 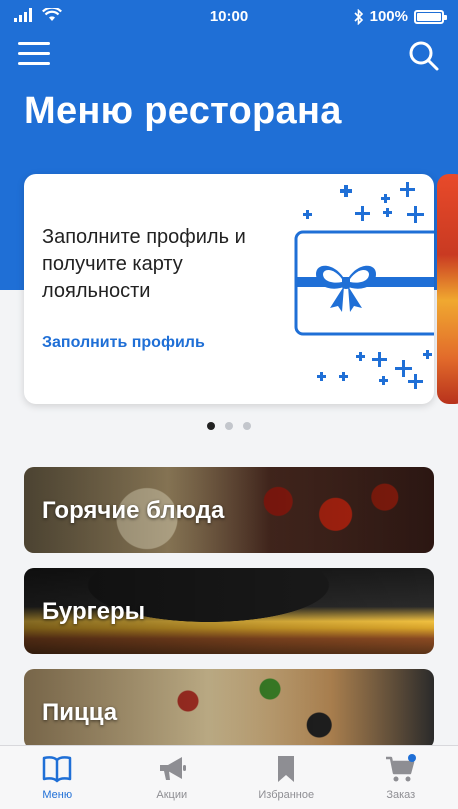 I want to click on category-burgers: Бургеры, so click(x=229, y=611).